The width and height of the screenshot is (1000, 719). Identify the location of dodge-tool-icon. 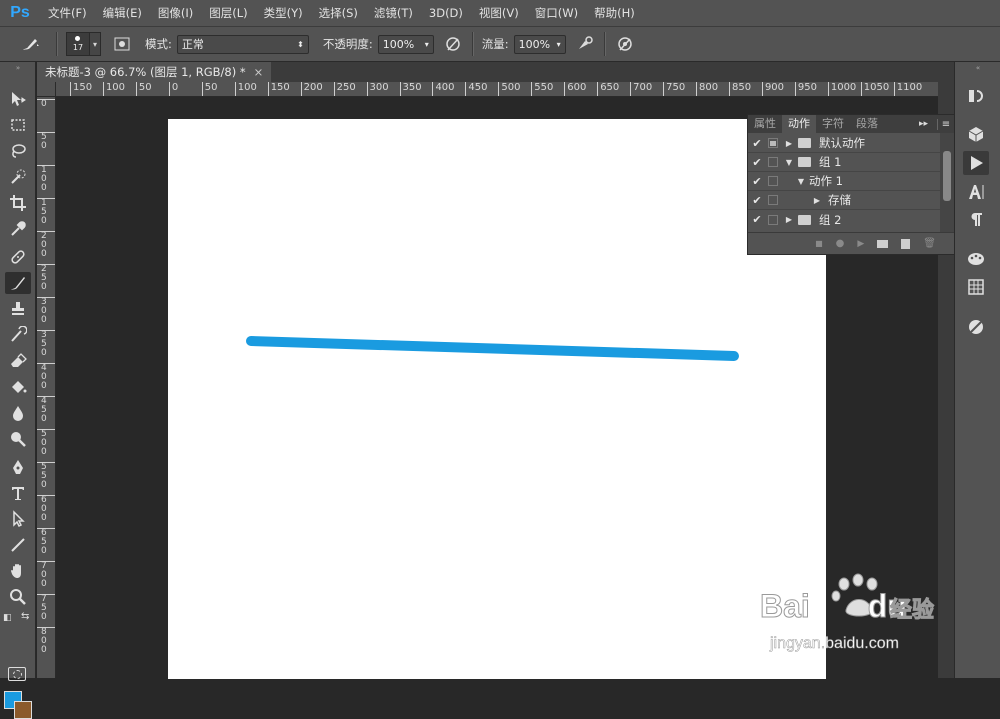
(18, 439).